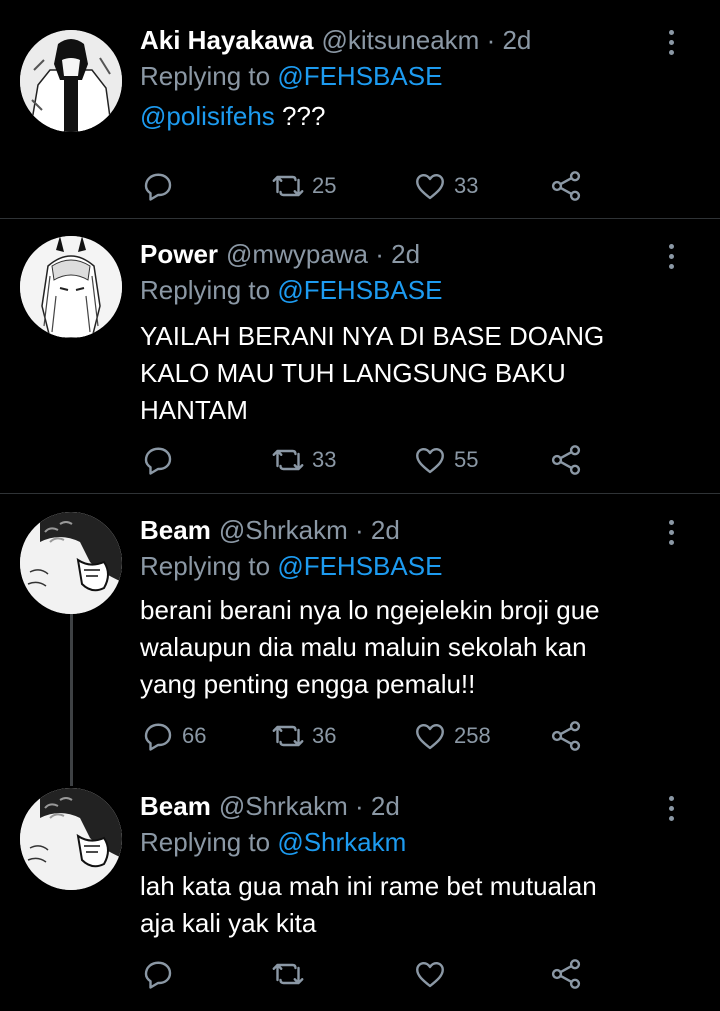 Image resolution: width=720 pixels, height=1011 pixels. I want to click on user-handle: @mwypawa, so click(297, 254).